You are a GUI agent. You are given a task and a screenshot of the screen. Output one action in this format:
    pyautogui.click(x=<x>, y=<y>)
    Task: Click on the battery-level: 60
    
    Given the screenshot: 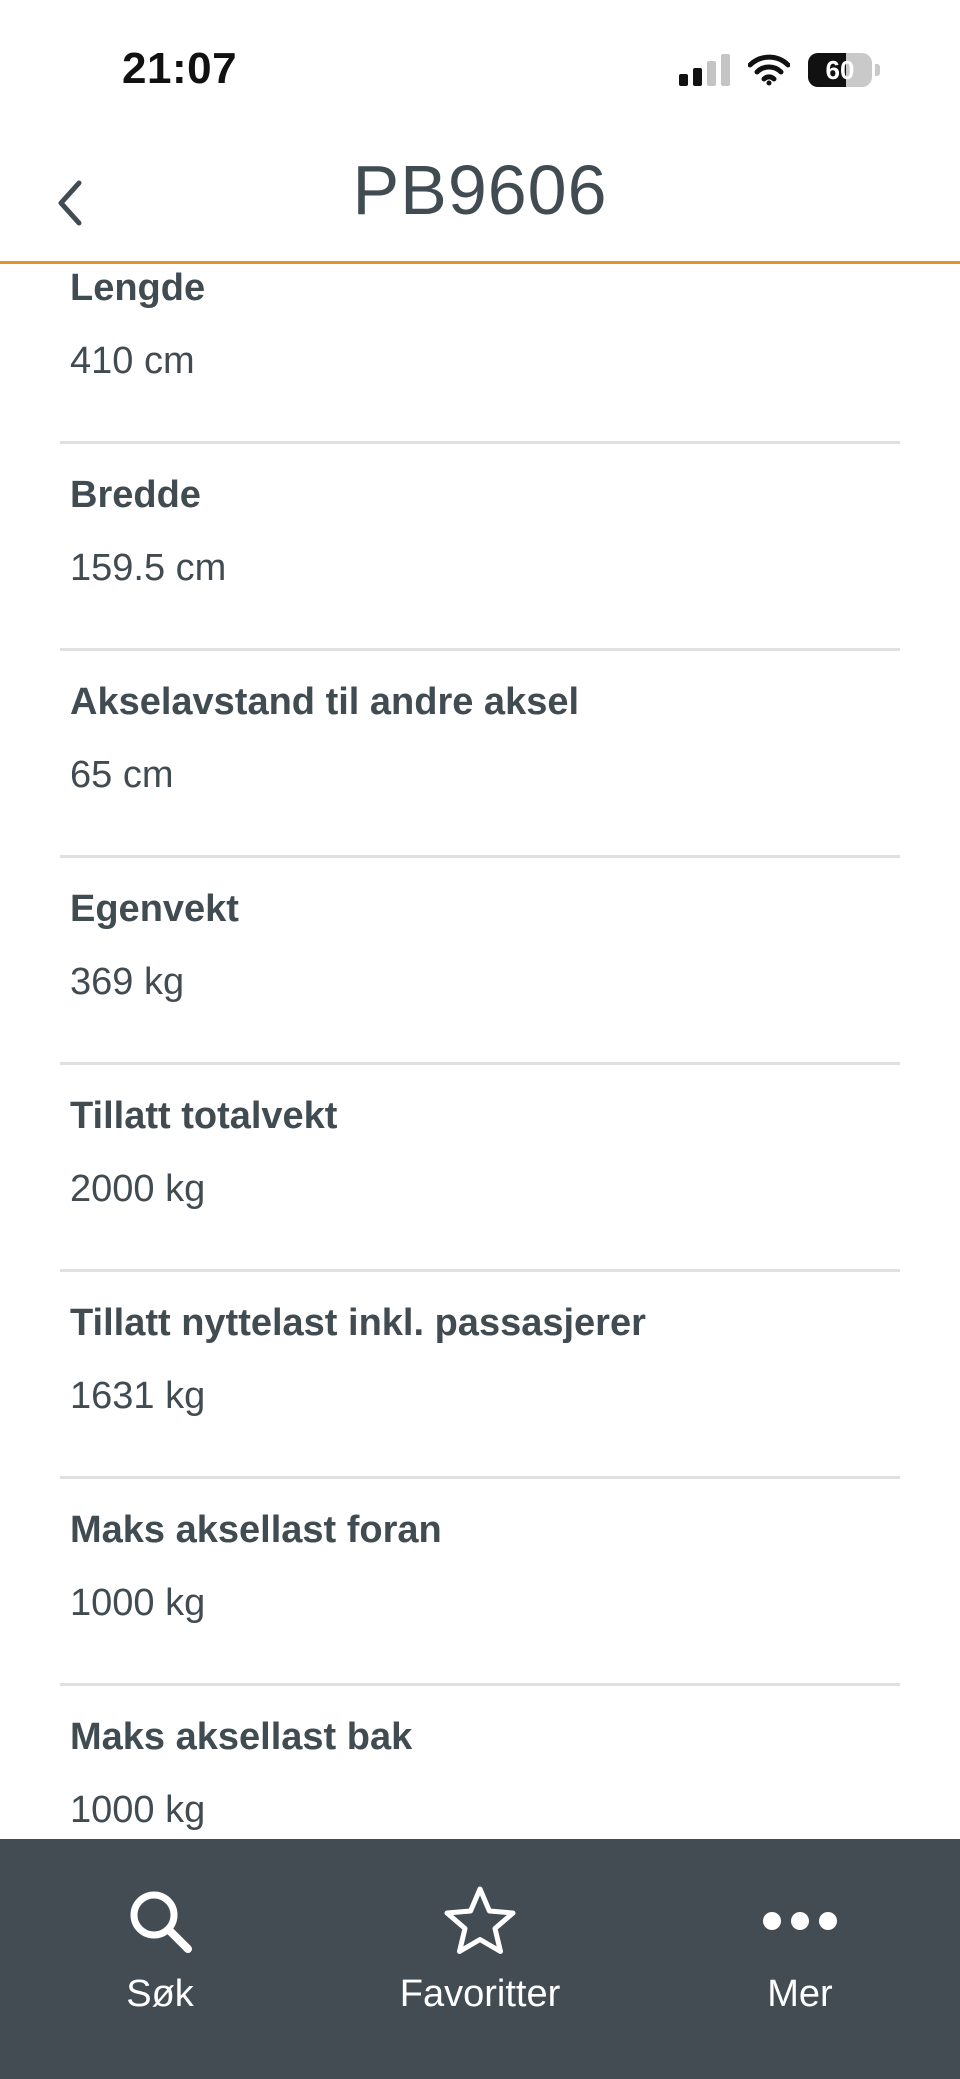 What is the action you would take?
    pyautogui.click(x=840, y=70)
    